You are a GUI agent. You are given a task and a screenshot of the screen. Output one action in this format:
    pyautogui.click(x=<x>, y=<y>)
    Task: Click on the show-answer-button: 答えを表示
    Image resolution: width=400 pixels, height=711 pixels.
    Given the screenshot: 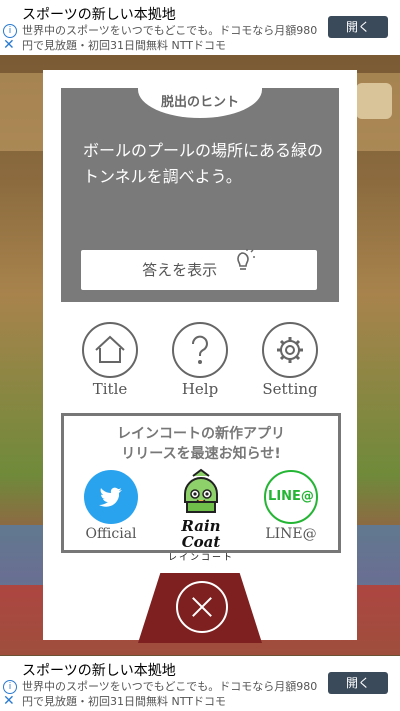 What is the action you would take?
    pyautogui.click(x=199, y=269)
    